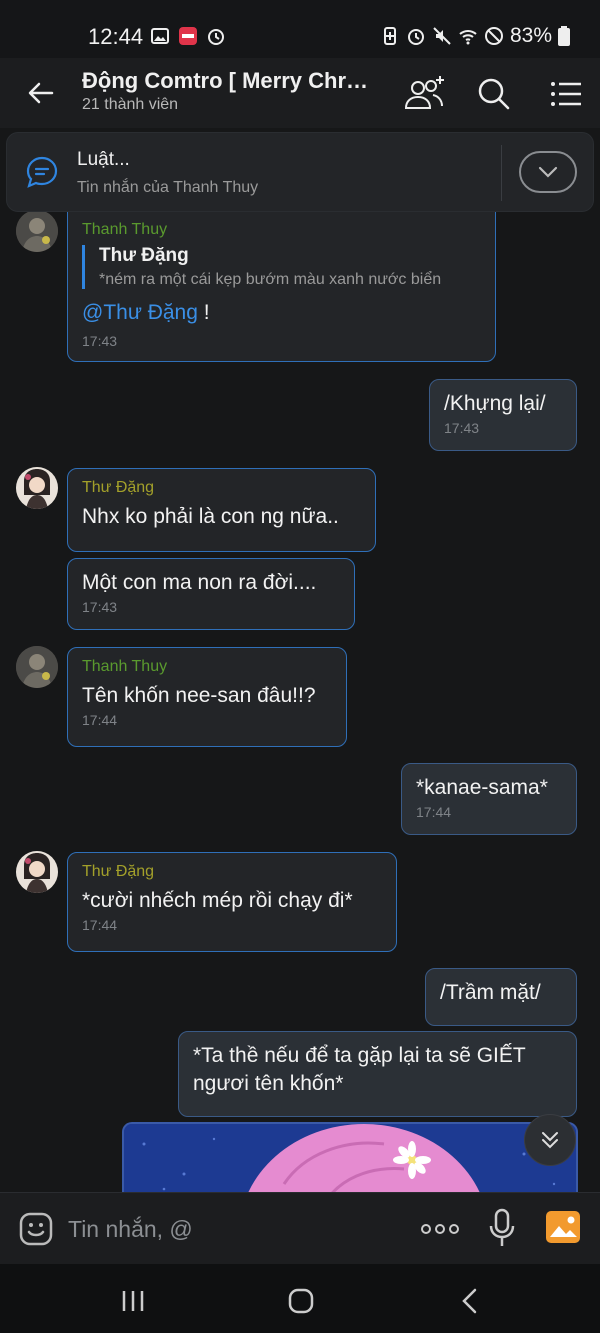 The width and height of the screenshot is (600, 1333). What do you see at coordinates (468, 37) in the screenshot?
I see `wifi-icon` at bounding box center [468, 37].